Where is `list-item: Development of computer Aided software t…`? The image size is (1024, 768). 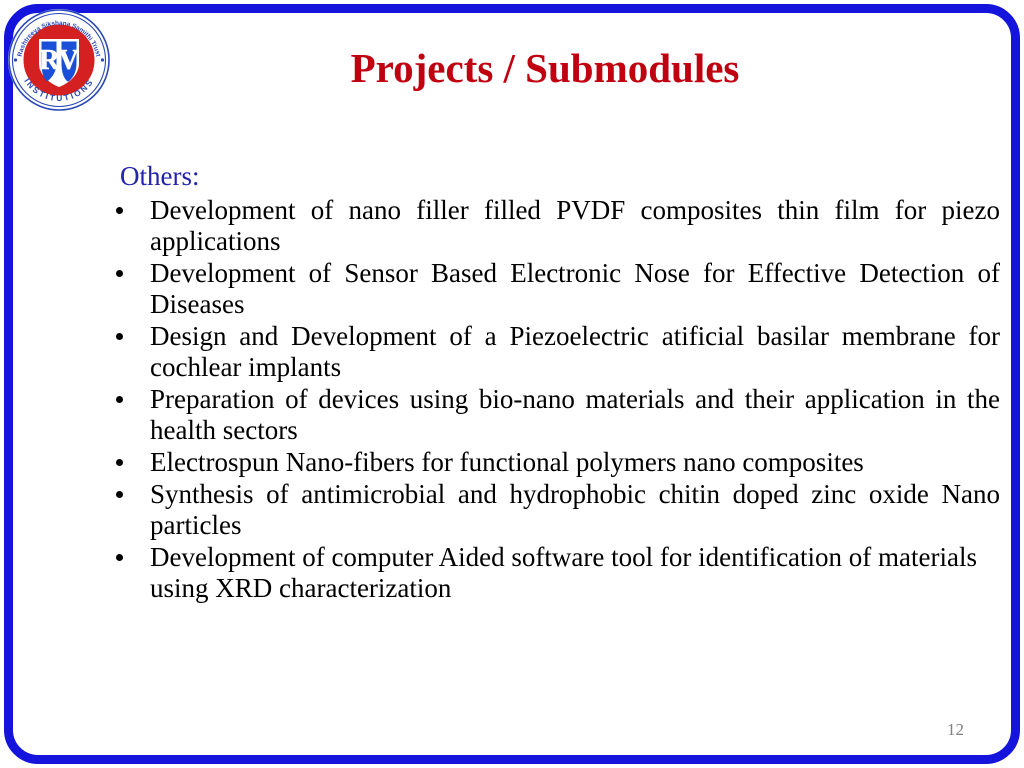 list-item: Development of computer Aided software t… is located at coordinates (554, 573).